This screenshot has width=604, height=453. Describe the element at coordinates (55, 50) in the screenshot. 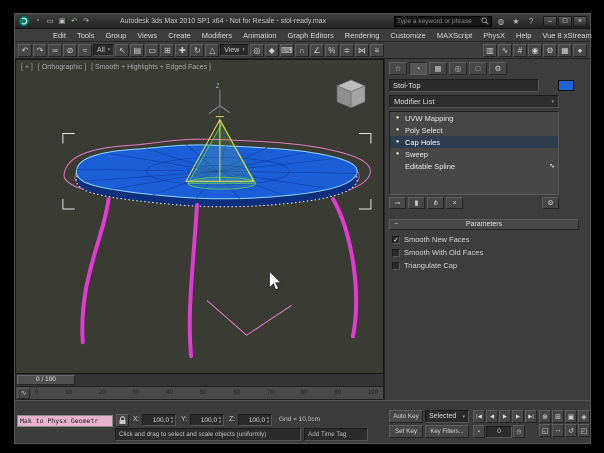

I see `select-and-link-icon: ∞` at that location.